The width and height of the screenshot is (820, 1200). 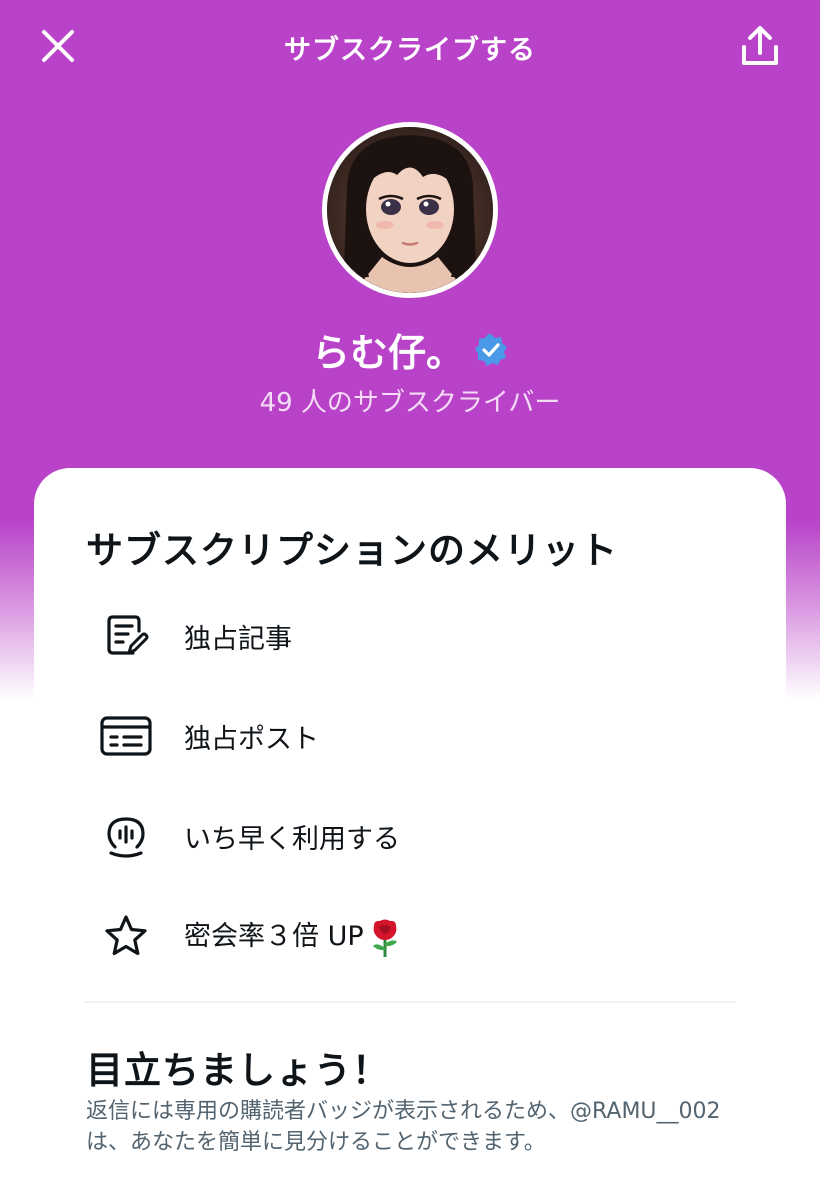 I want to click on divider, so click(x=410, y=1002).